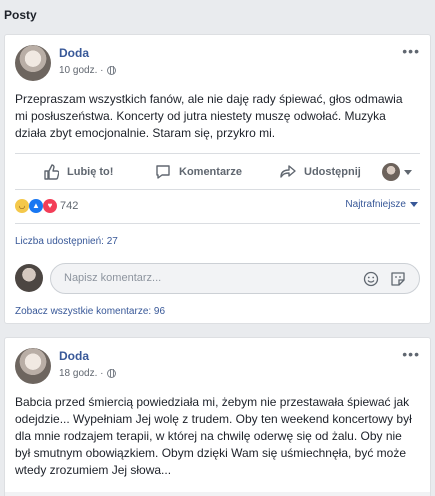  I want to click on share-count-link: Liczba udostępnień: 27, so click(66, 241).